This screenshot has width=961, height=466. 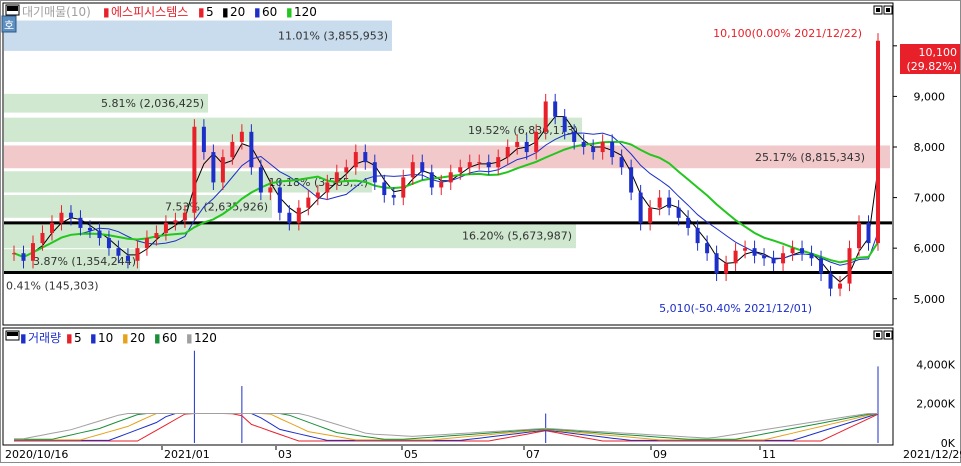 What do you see at coordinates (930, 248) in the screenshot?
I see `y-tick-label: 6,000` at bounding box center [930, 248].